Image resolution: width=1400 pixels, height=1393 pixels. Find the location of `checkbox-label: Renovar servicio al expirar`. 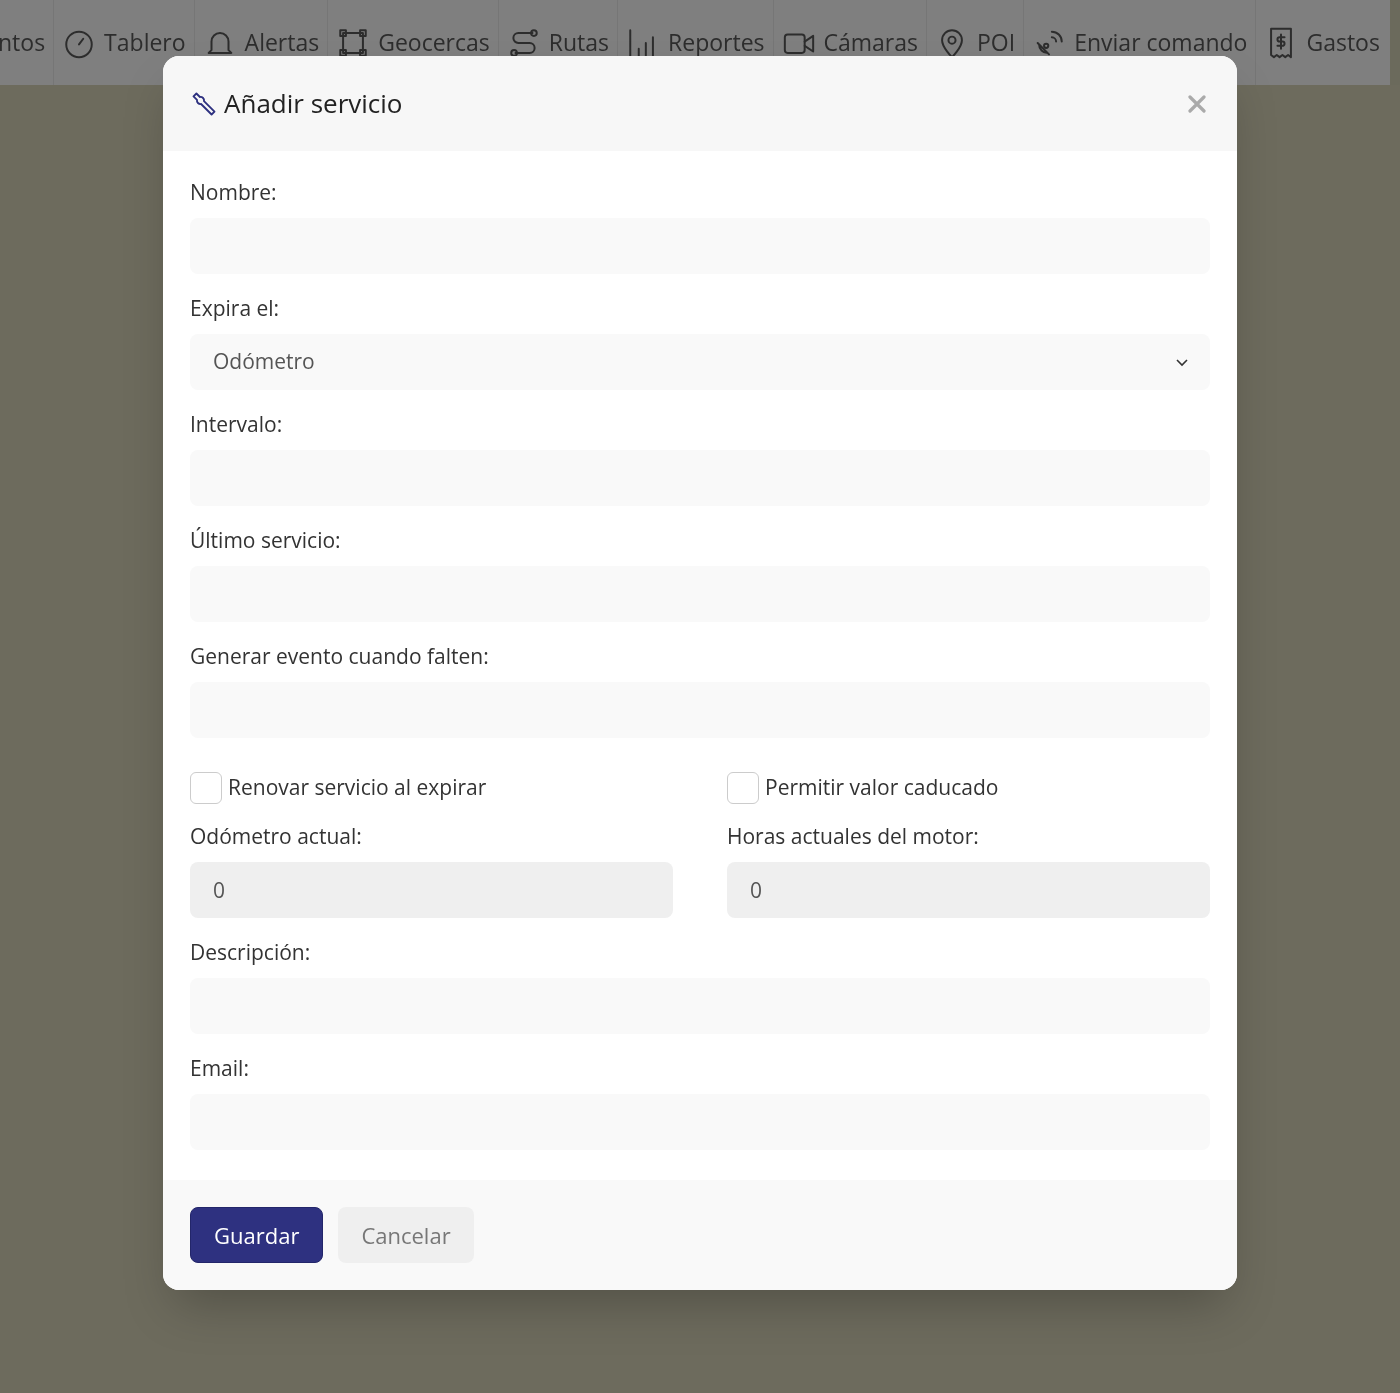

checkbox-label: Renovar servicio al expirar is located at coordinates (357, 788).